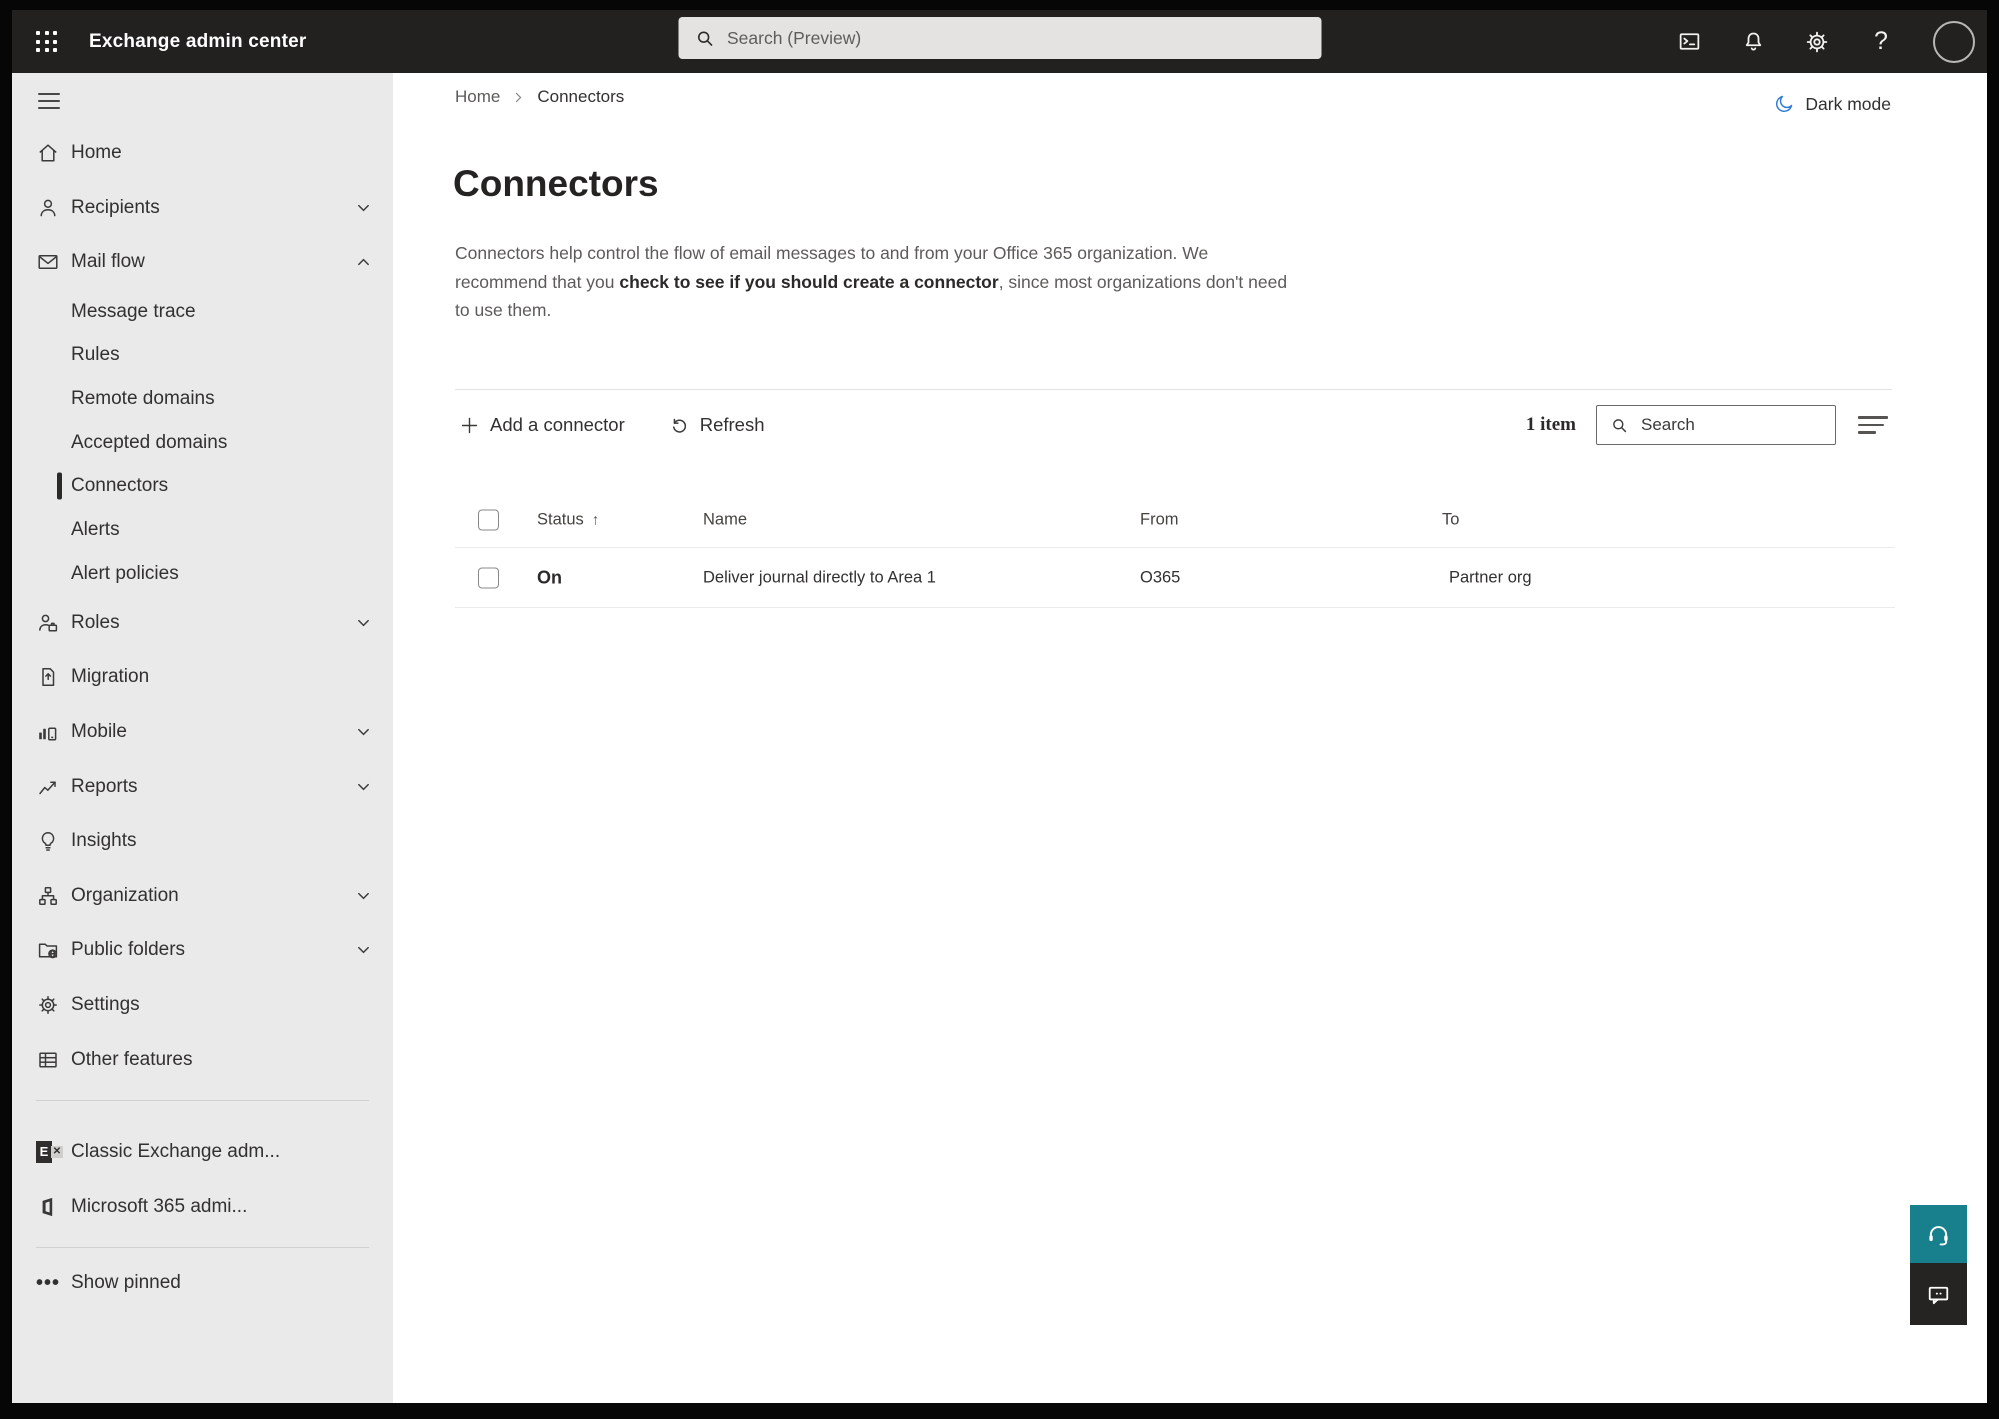 The height and width of the screenshot is (1419, 1999). I want to click on sidebar-item-label: Public folders, so click(128, 950).